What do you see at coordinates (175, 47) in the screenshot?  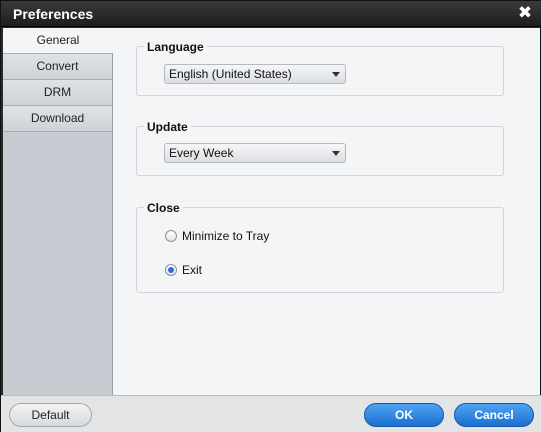 I see `language-group-title: Language` at bounding box center [175, 47].